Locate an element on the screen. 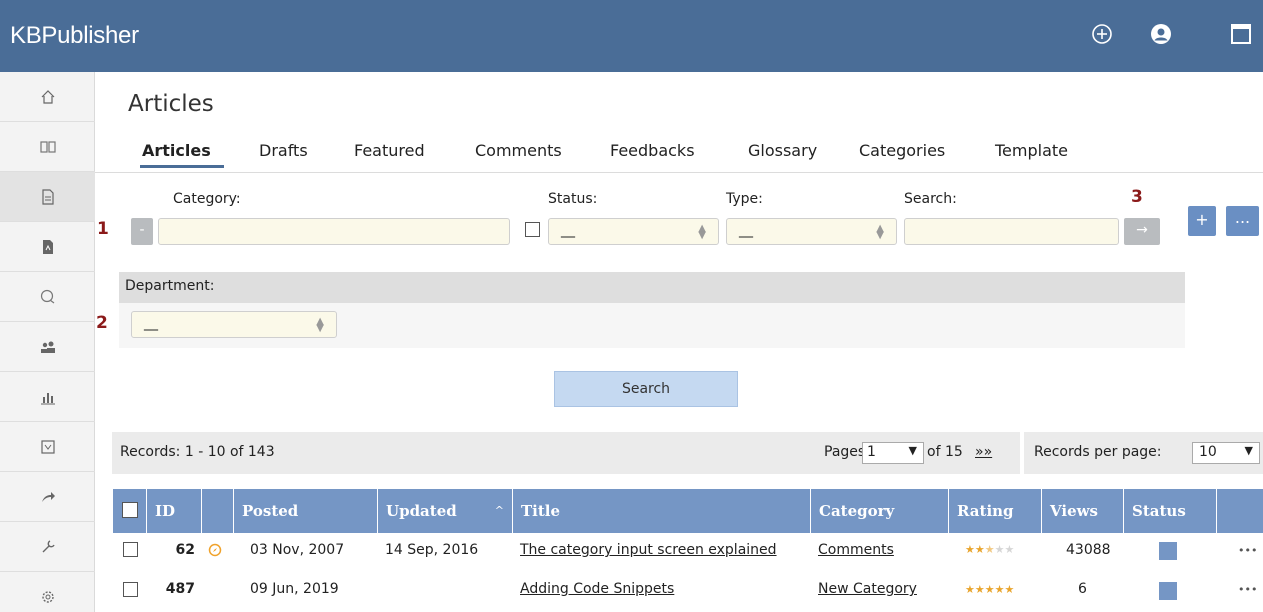 Image resolution: width=1263 pixels, height=612 pixels. status-select-value: __ is located at coordinates (568, 230).